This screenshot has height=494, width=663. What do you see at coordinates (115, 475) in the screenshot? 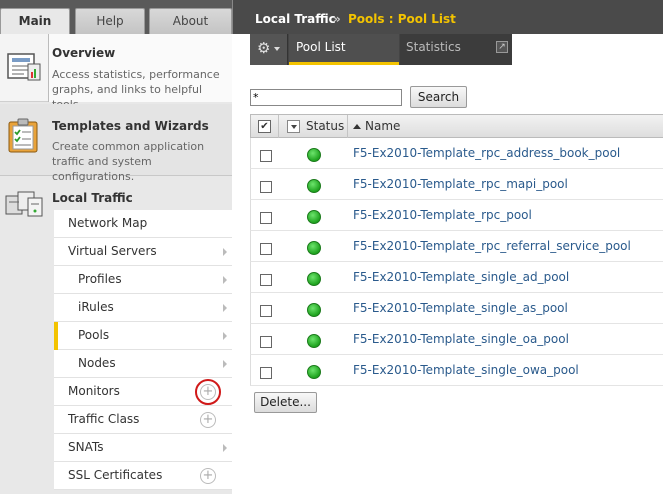
I see `sidebar-item-label: SSL Certificates` at bounding box center [115, 475].